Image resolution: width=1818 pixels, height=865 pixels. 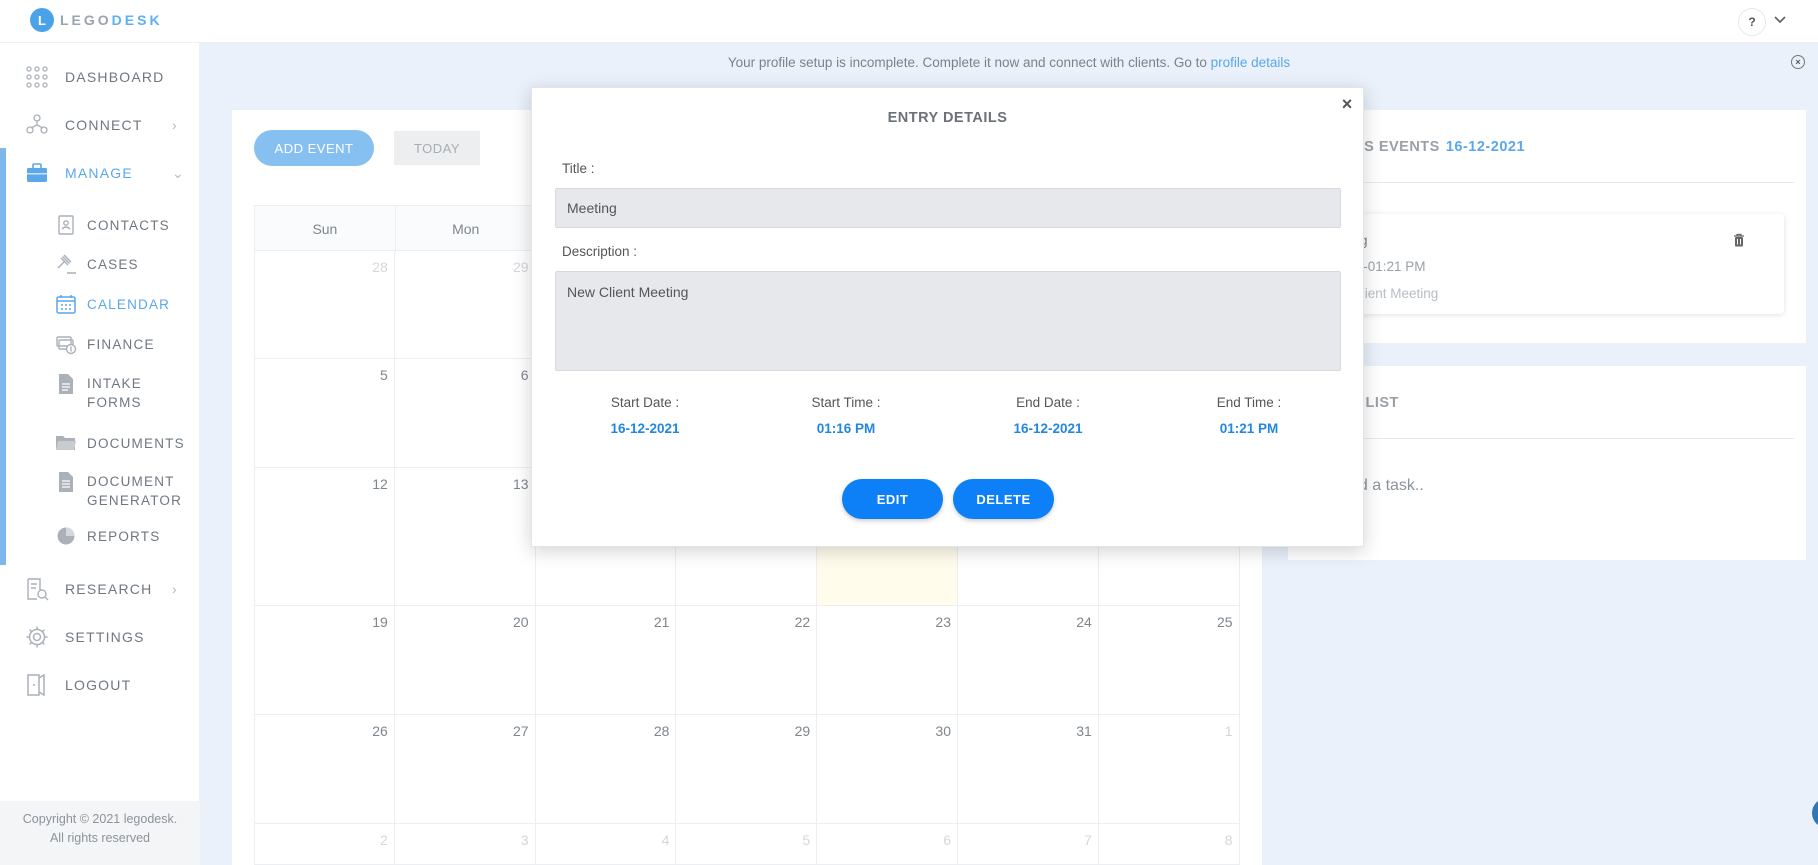 I want to click on title-label: Title :, so click(x=578, y=168).